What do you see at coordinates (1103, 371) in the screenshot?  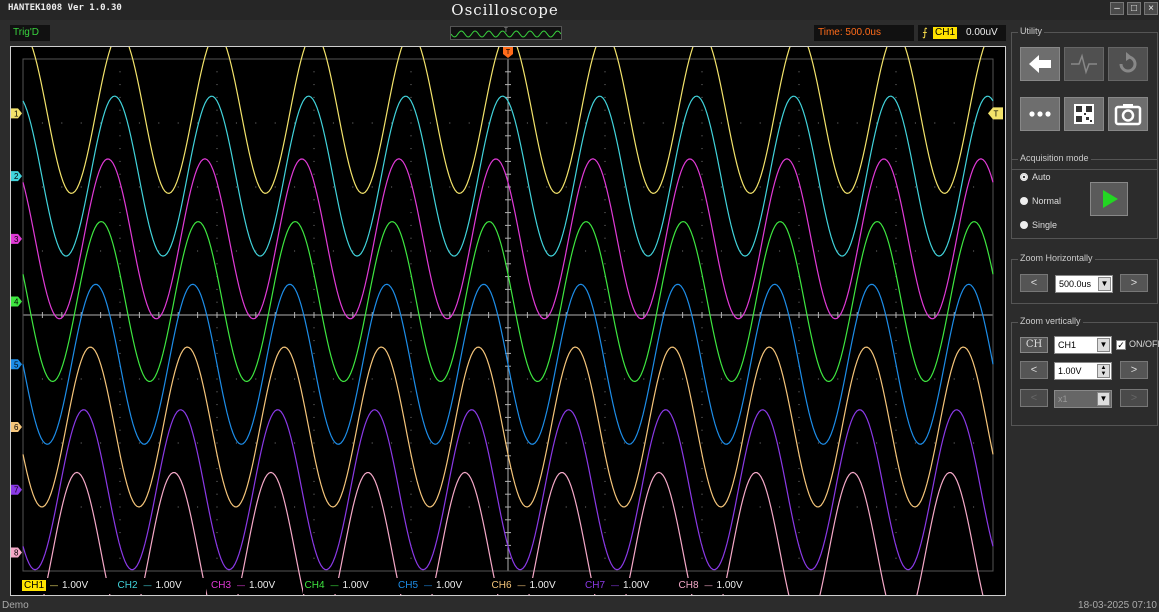 I see `spinner-icon: ▲ ▼` at bounding box center [1103, 371].